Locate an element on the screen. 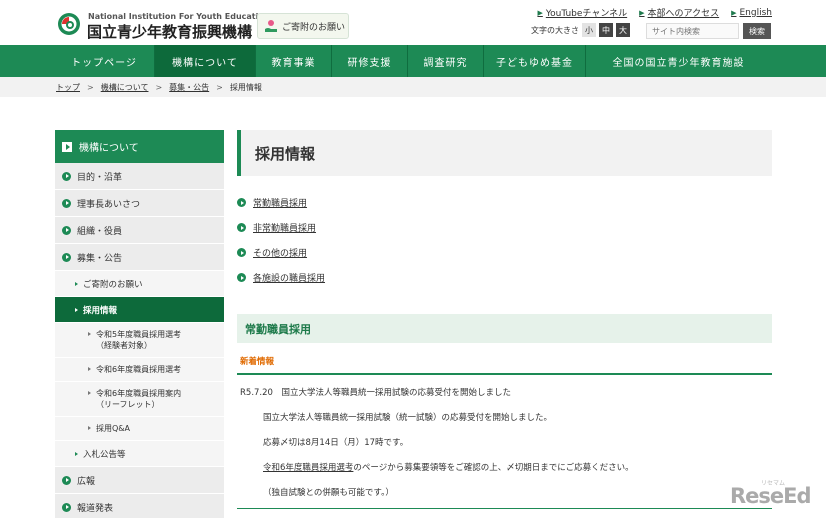 The width and height of the screenshot is (826, 518). utility-links: ▶ YouTubeチャンネル ▶ 本部へのアクセス ▶ English is located at coordinates (654, 13).